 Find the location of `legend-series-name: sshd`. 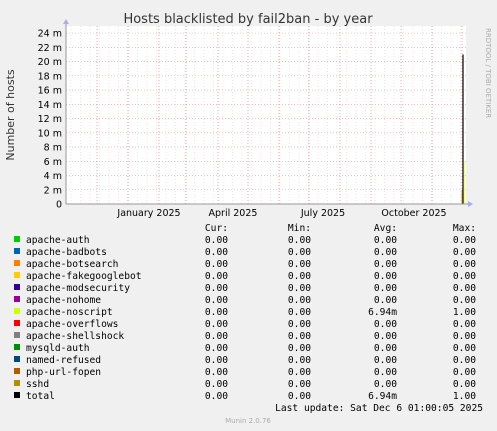

legend-series-name: sshd is located at coordinates (37, 384).